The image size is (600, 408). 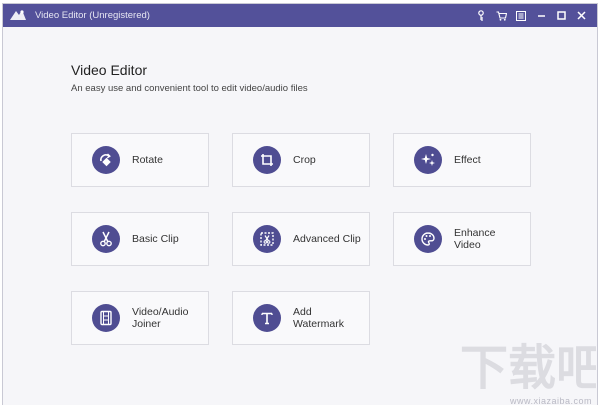 I want to click on tool-card-basic-clip: Basic Clip, so click(x=140, y=239).